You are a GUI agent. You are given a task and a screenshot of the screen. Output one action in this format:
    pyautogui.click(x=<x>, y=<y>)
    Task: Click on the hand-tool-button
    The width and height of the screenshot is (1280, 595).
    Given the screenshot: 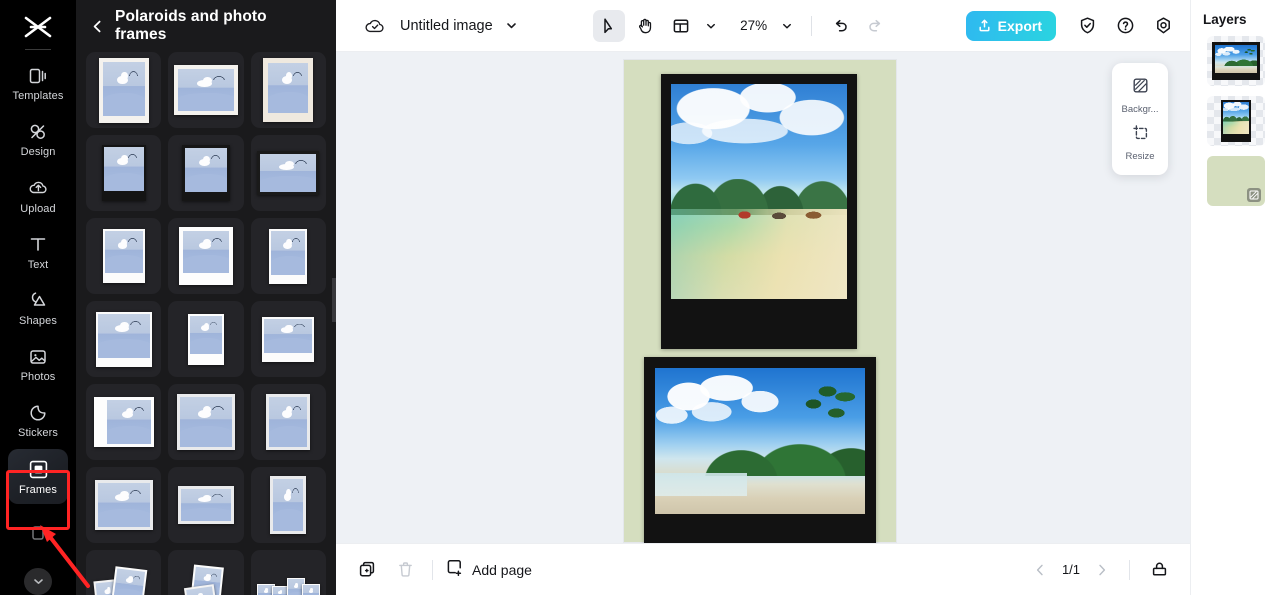 What is the action you would take?
    pyautogui.click(x=645, y=26)
    